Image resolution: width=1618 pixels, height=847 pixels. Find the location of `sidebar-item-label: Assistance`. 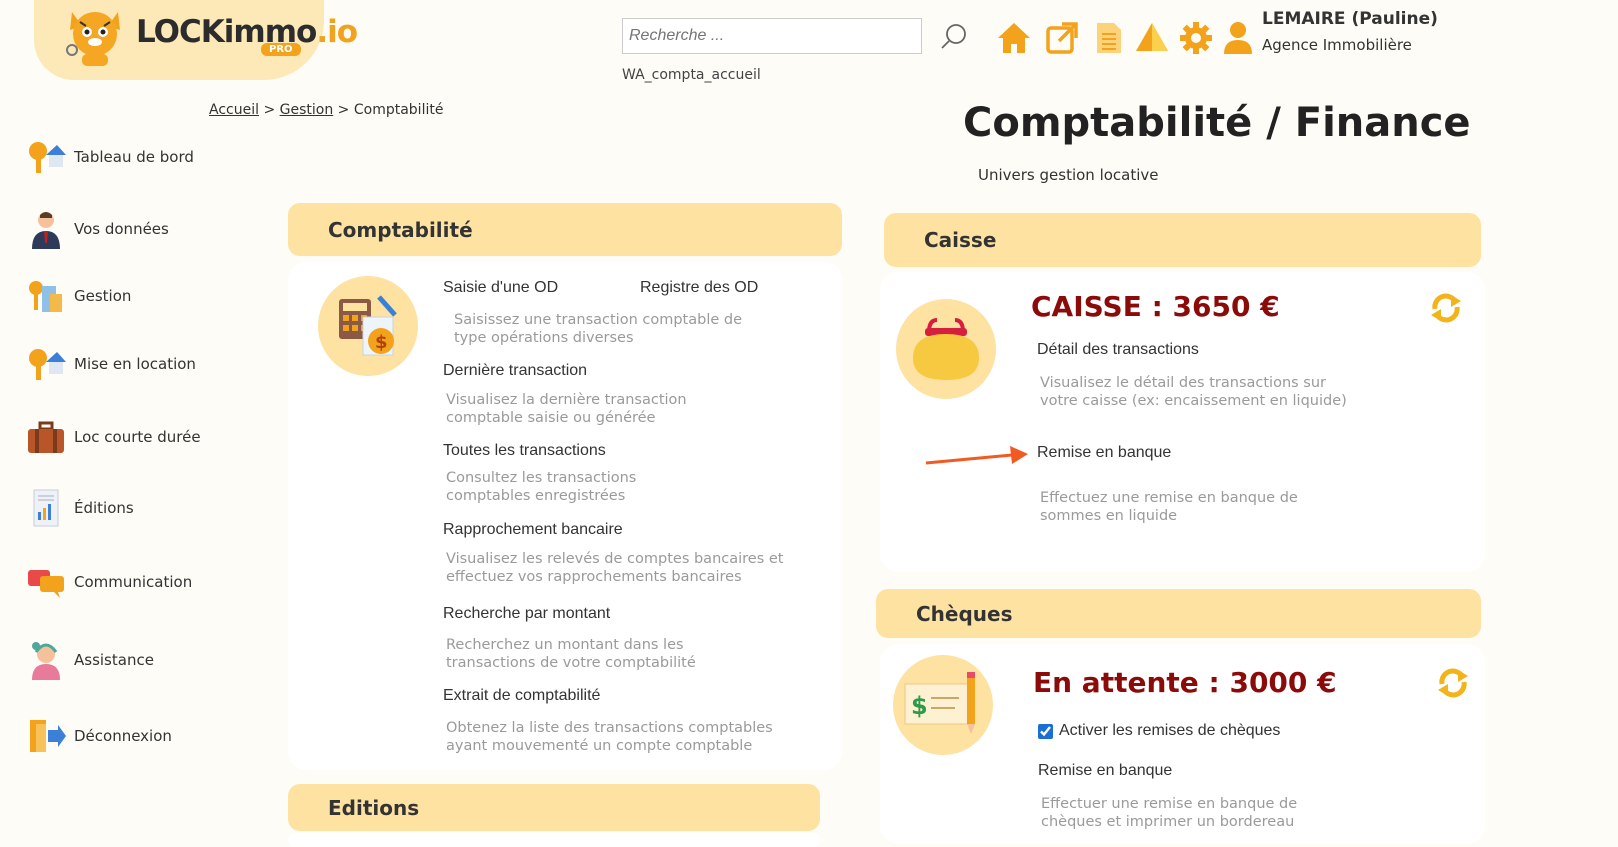

sidebar-item-label: Assistance is located at coordinates (114, 660).